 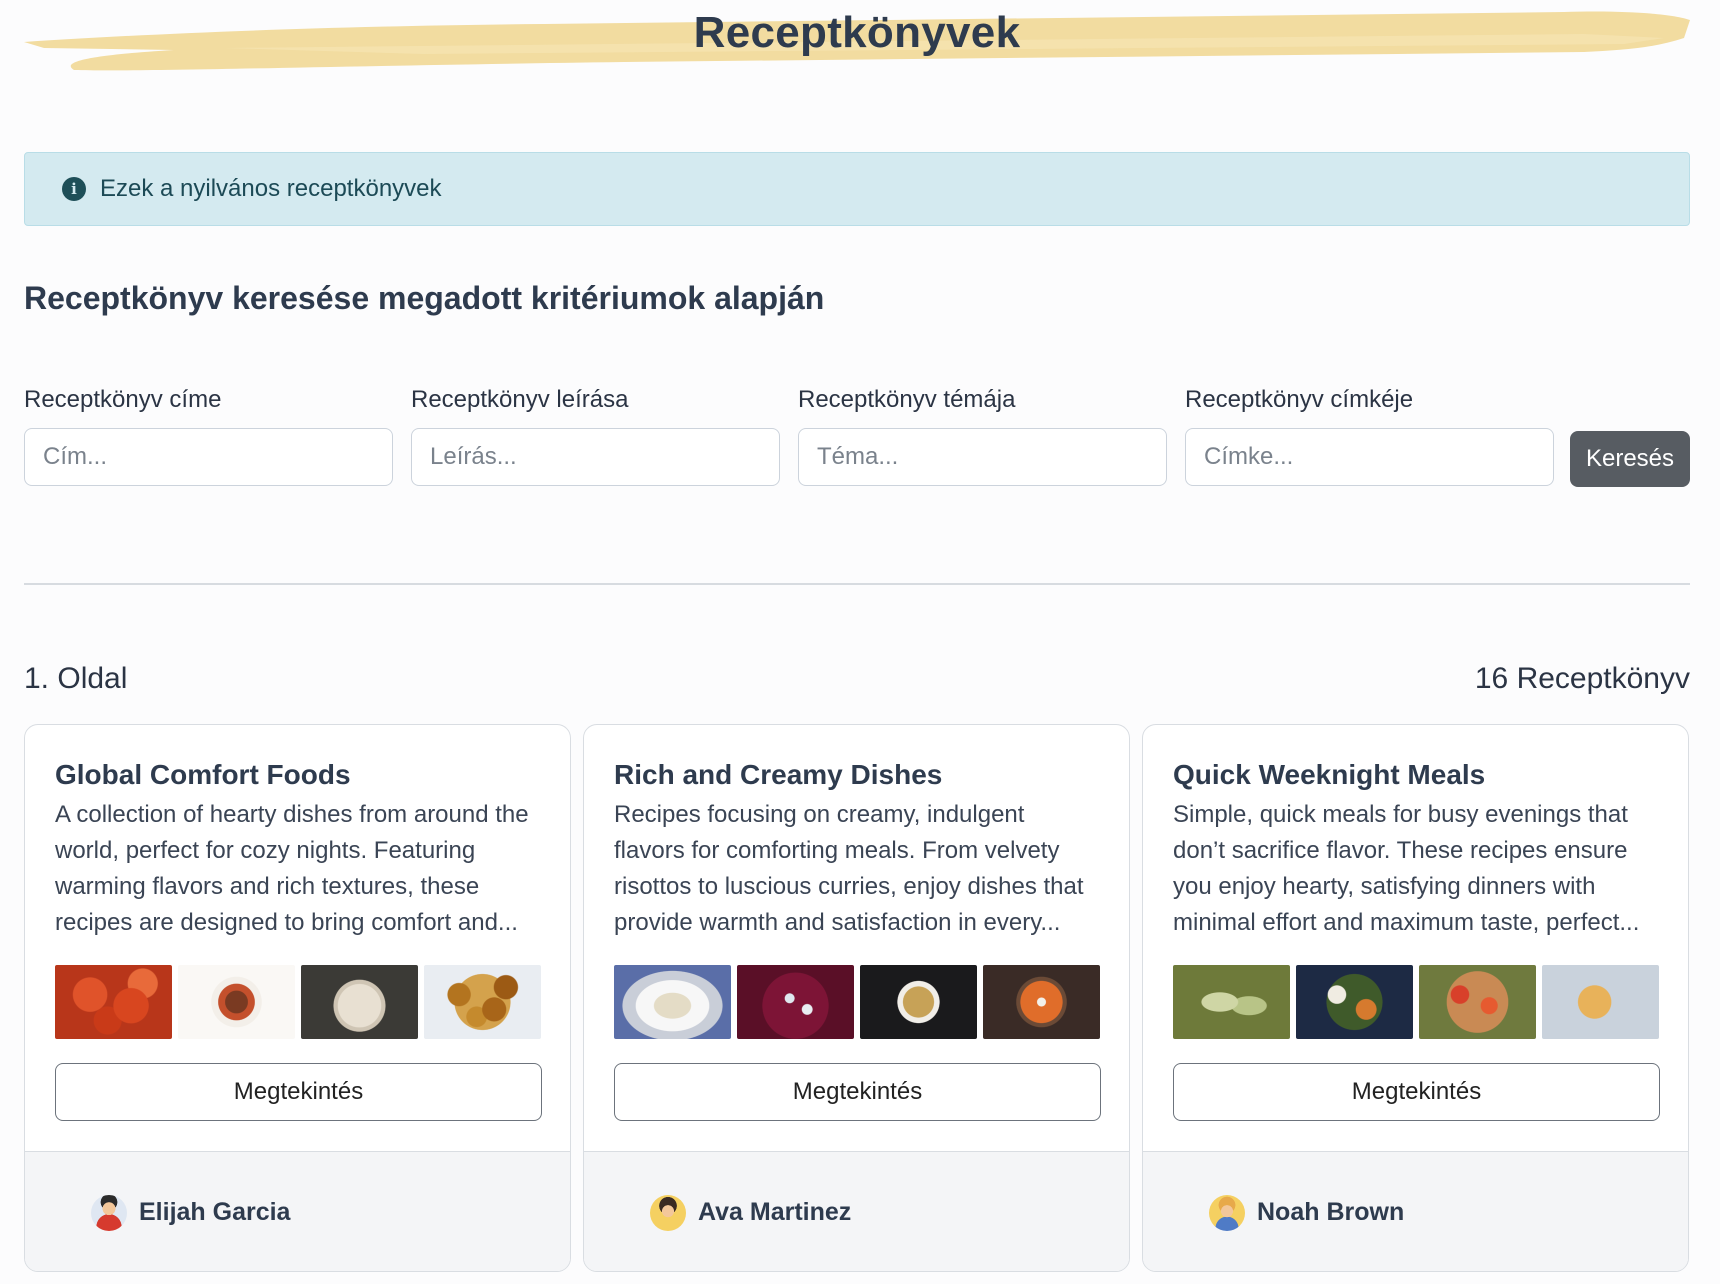 What do you see at coordinates (595, 457) in the screenshot?
I see `description-search-input` at bounding box center [595, 457].